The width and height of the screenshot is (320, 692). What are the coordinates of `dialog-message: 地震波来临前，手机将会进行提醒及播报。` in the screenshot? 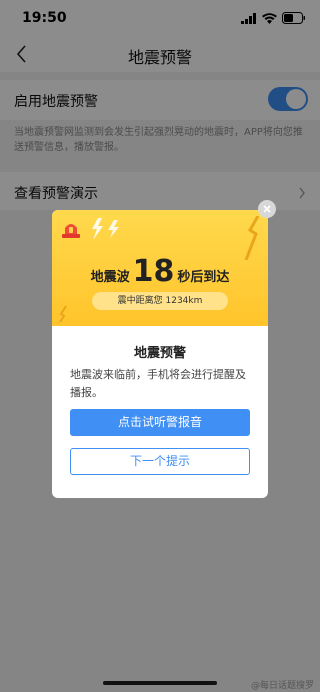 It's located at (158, 383).